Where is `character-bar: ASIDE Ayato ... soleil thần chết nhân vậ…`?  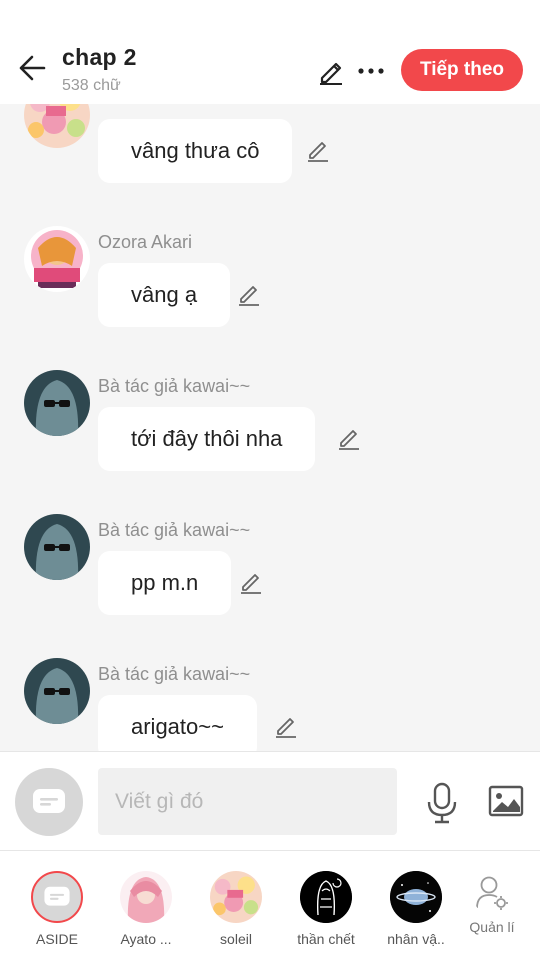 character-bar: ASIDE Ayato ... soleil thần chết nhân vậ… is located at coordinates (270, 906).